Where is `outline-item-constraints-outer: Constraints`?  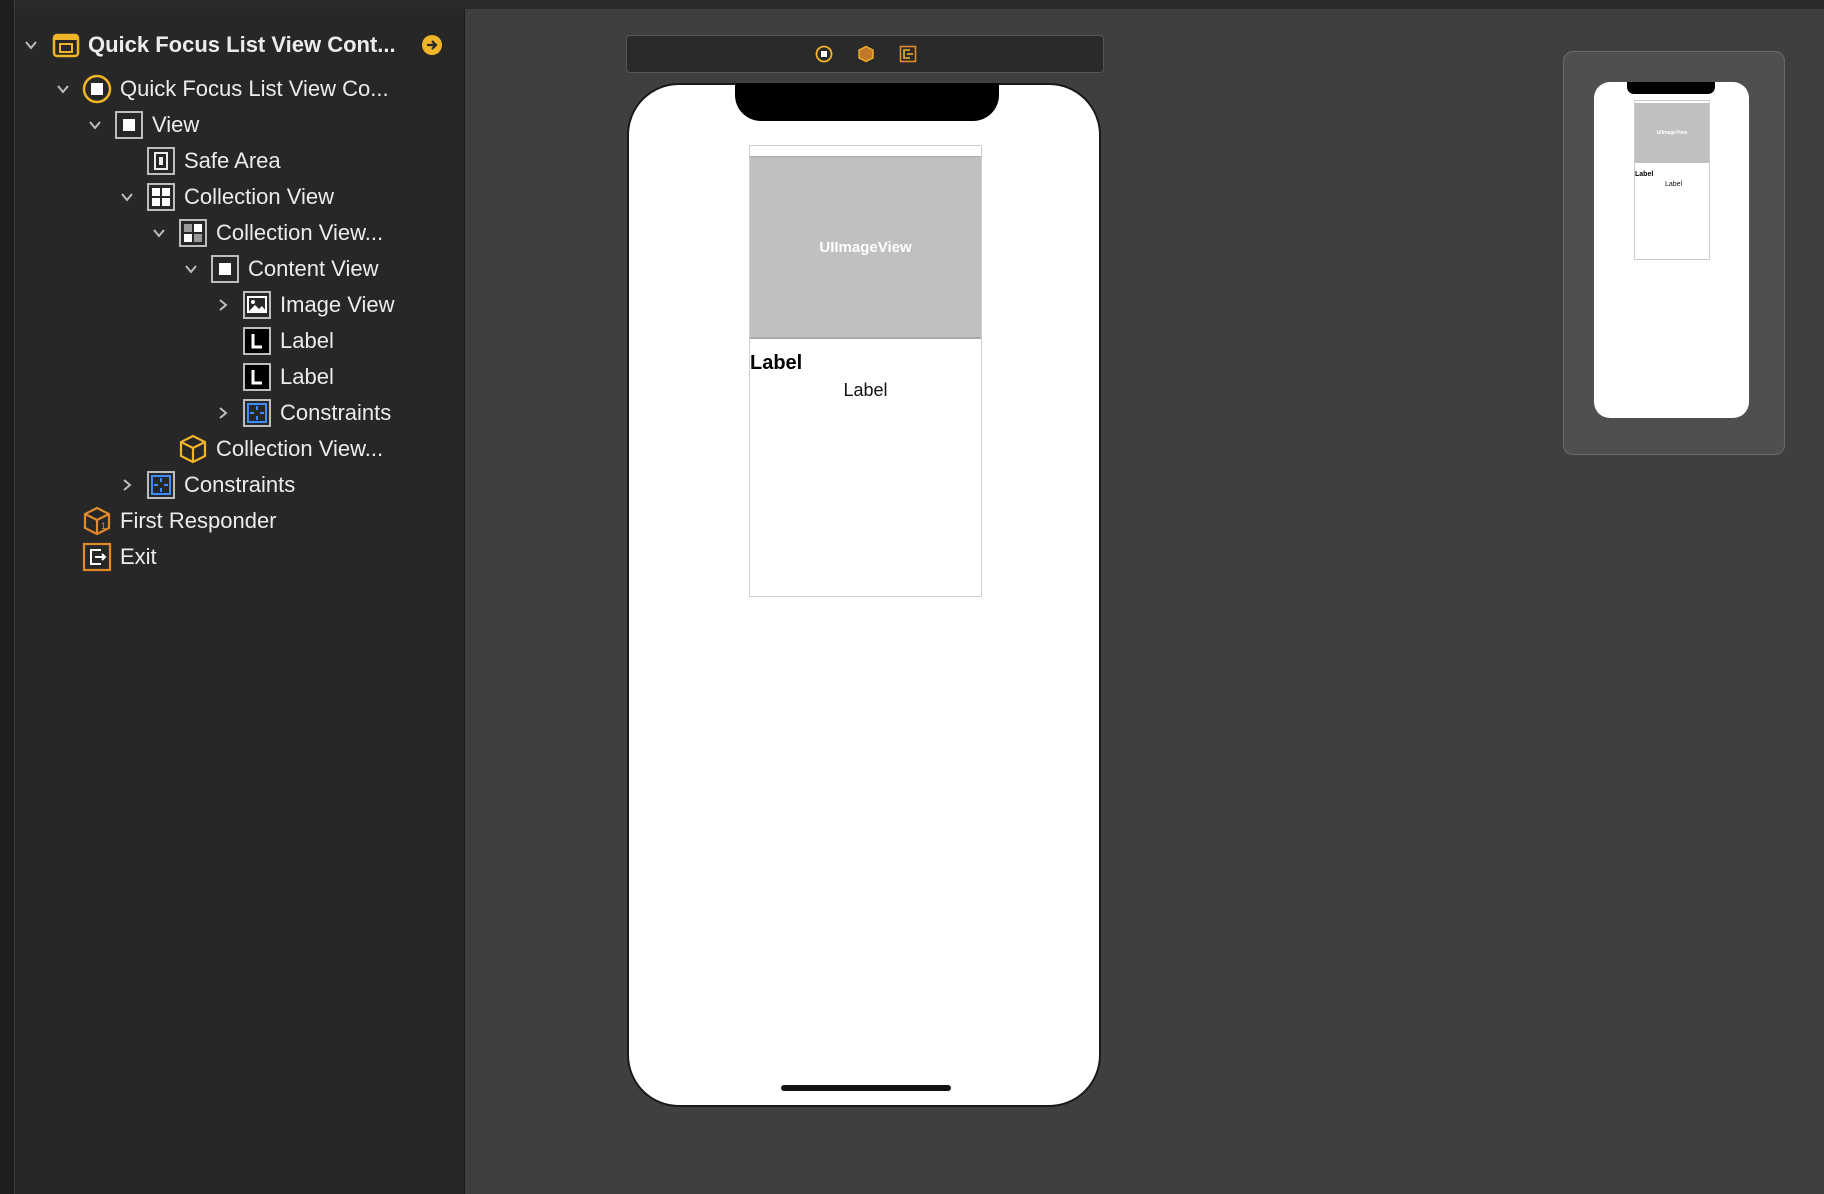
outline-item-constraints-outer: Constraints is located at coordinates (239, 485).